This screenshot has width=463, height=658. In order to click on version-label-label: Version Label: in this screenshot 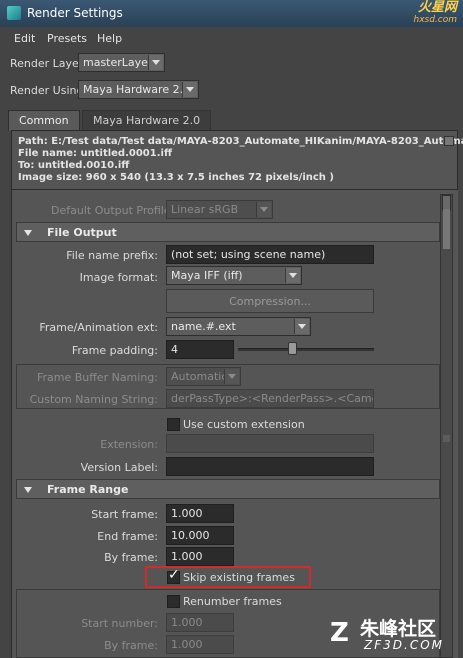, I will do `click(119, 467)`.